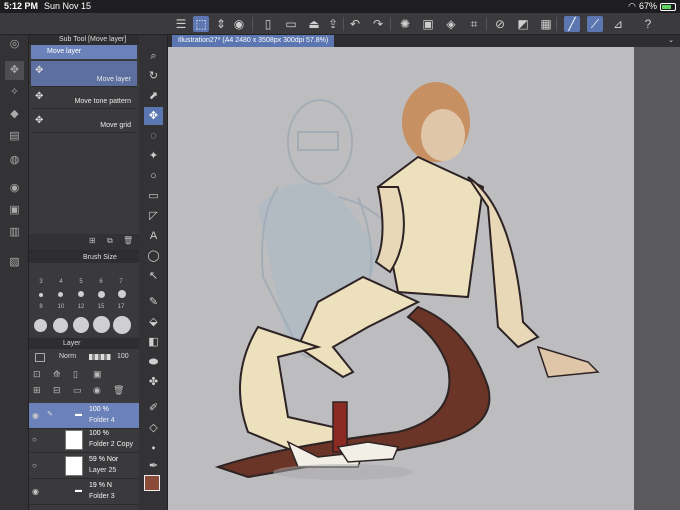  Describe the element at coordinates (153, 466) in the screenshot. I see `decoration-icon: ✒` at that location.